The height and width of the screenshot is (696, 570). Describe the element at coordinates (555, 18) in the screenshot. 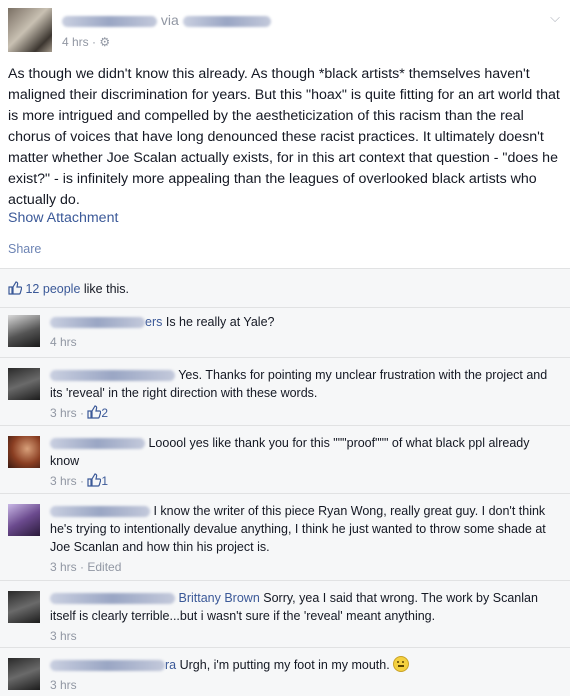

I see `chevron-down-icon: ⌵` at that location.